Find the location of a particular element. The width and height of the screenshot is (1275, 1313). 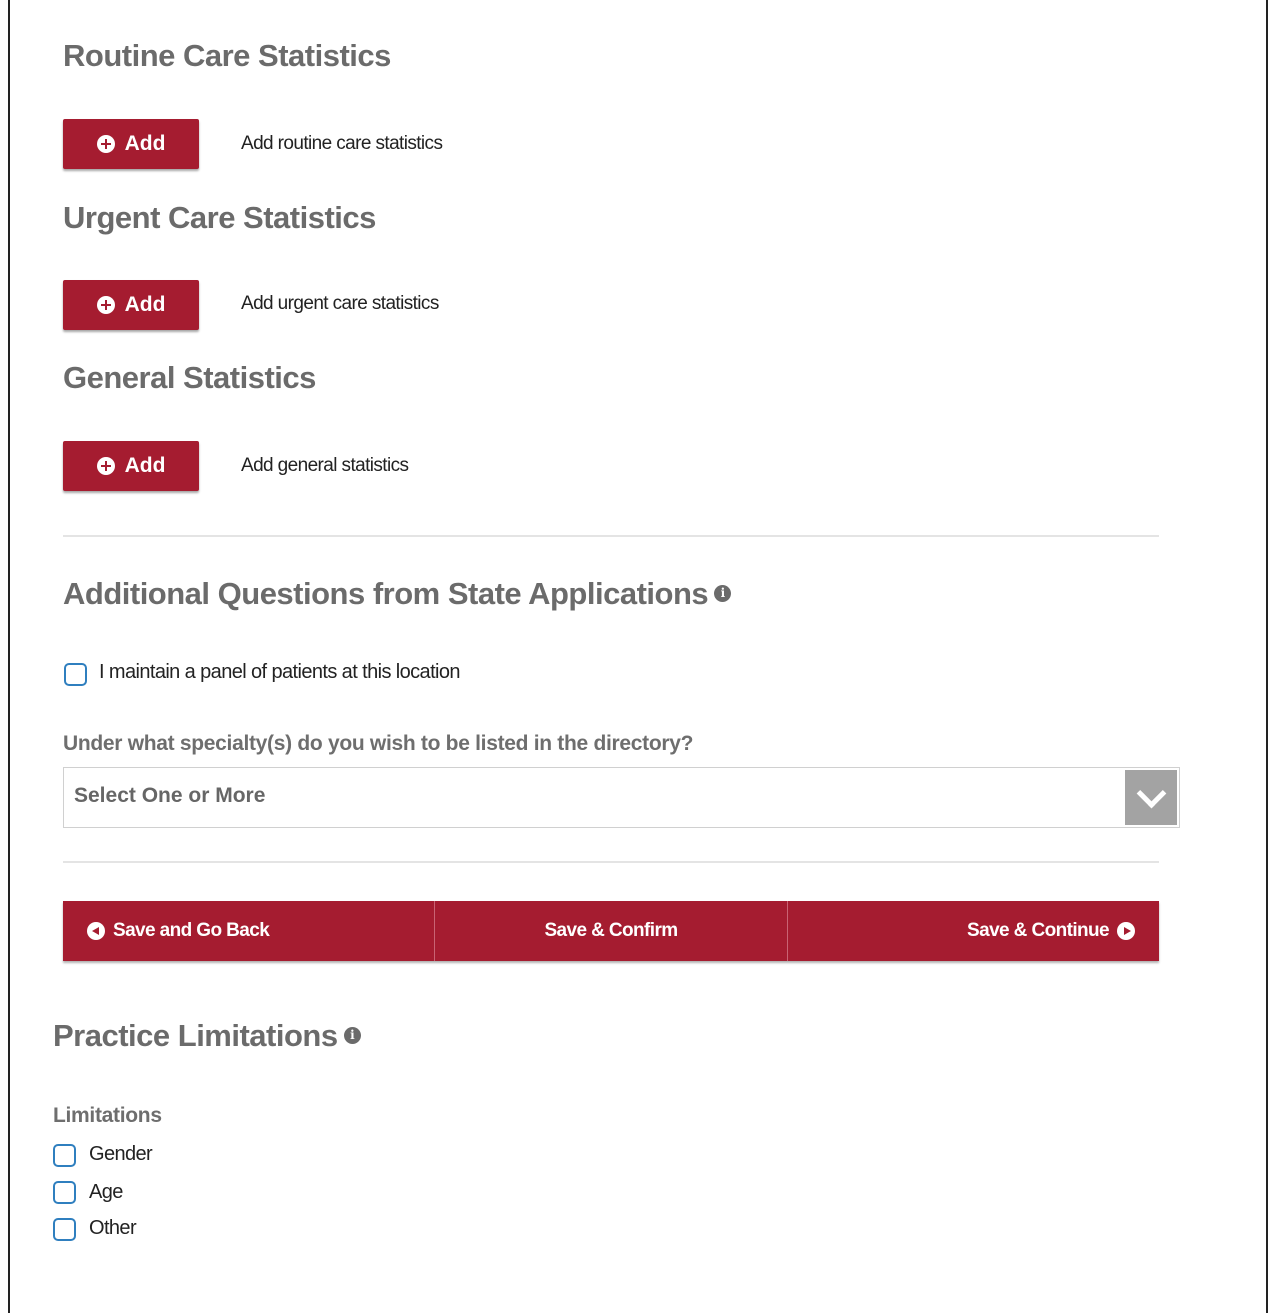

add-general-statistics-button: Add is located at coordinates (131, 466).